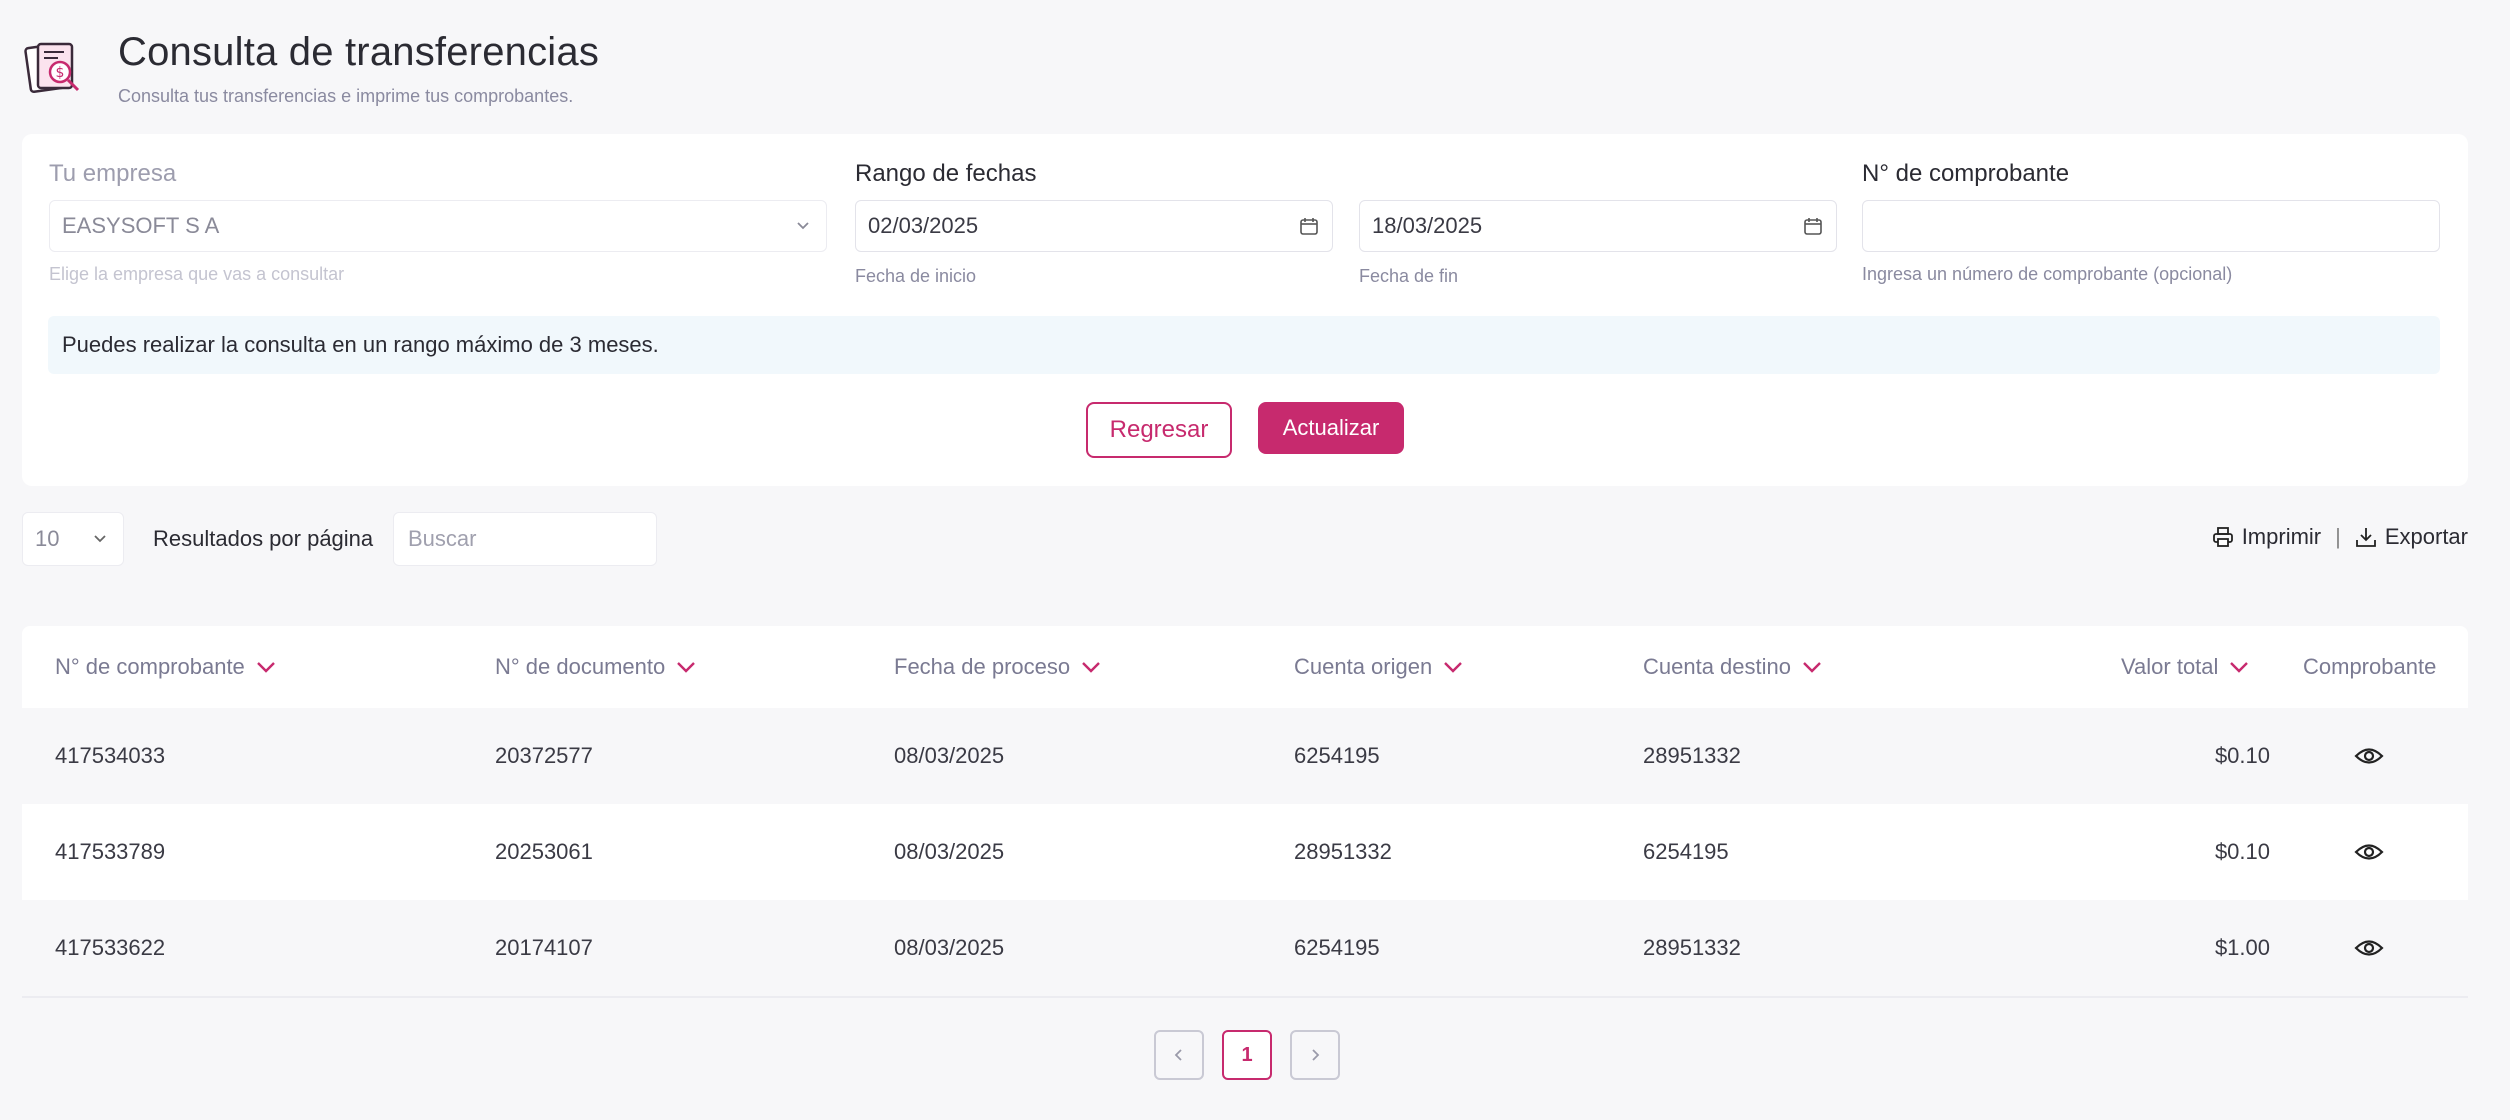 This screenshot has height=1120, width=2510. What do you see at coordinates (52, 68) in the screenshot?
I see `document-money-icon: $` at bounding box center [52, 68].